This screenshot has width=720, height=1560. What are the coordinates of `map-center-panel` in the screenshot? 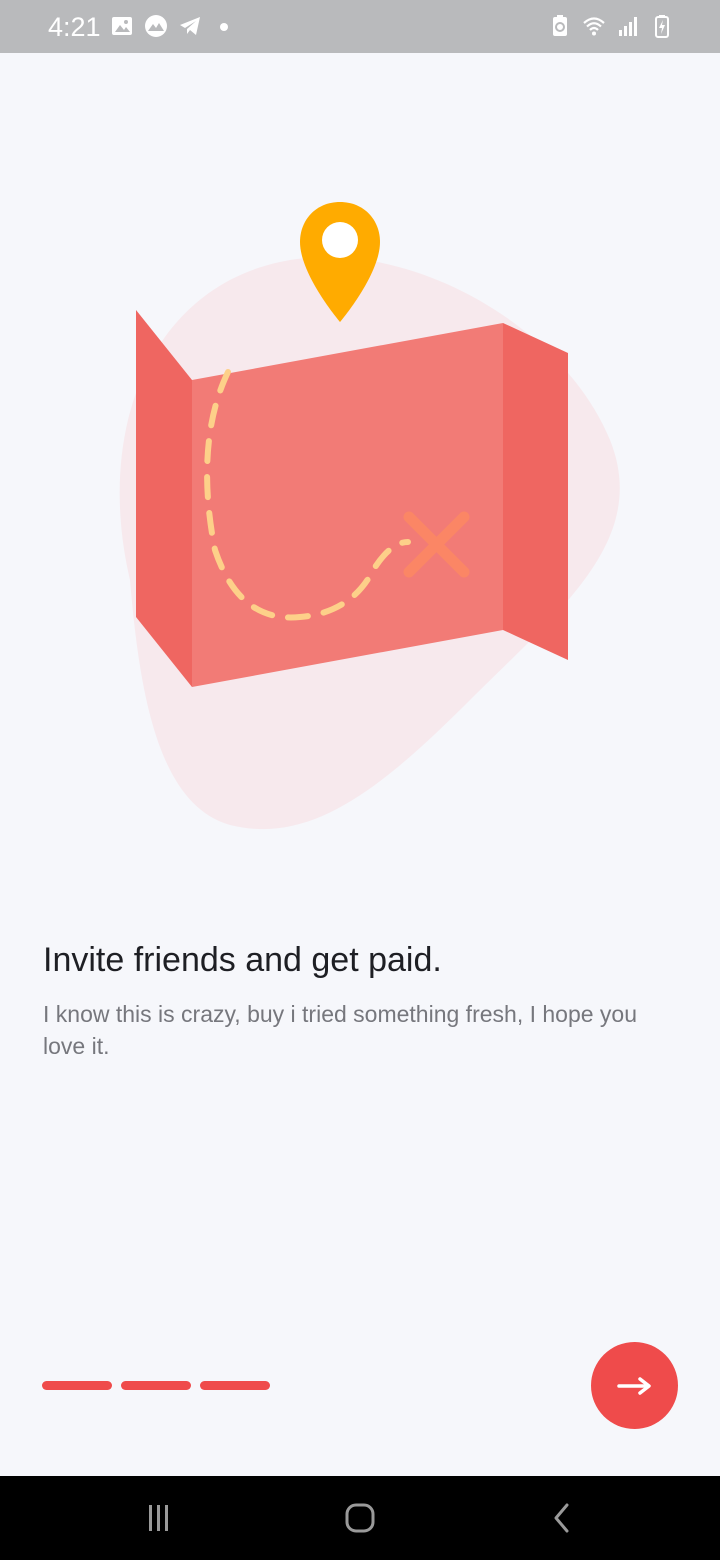 It's located at (347, 505).